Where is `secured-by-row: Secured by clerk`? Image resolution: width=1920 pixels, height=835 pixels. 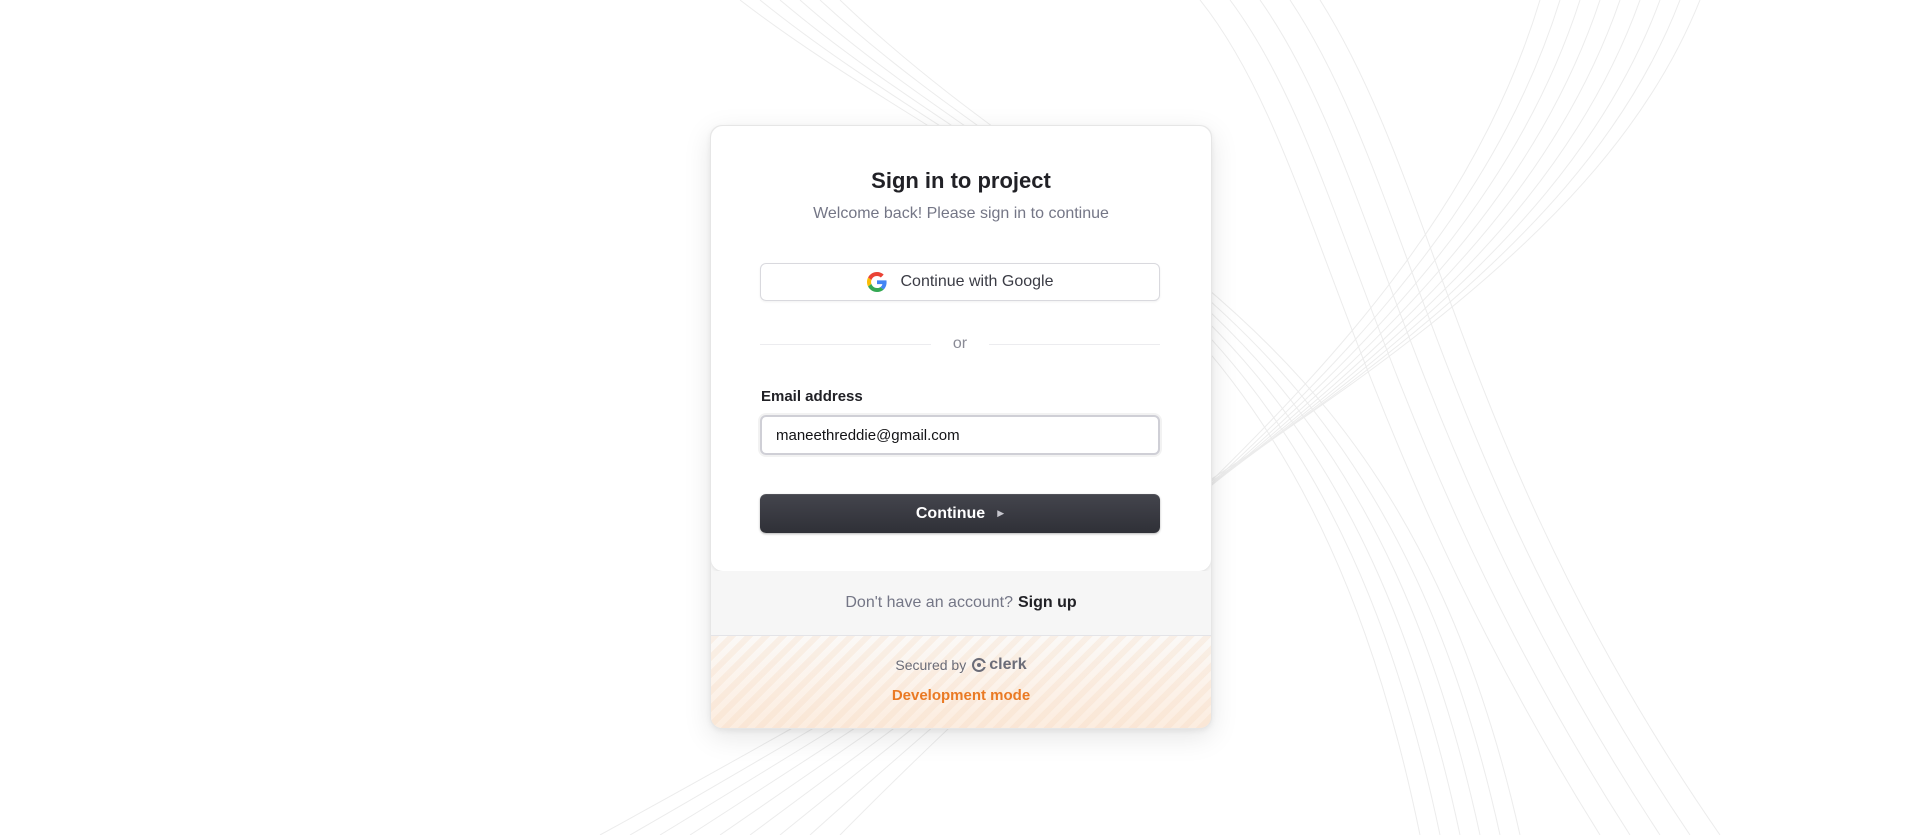
secured-by-row: Secured by clerk is located at coordinates (961, 665).